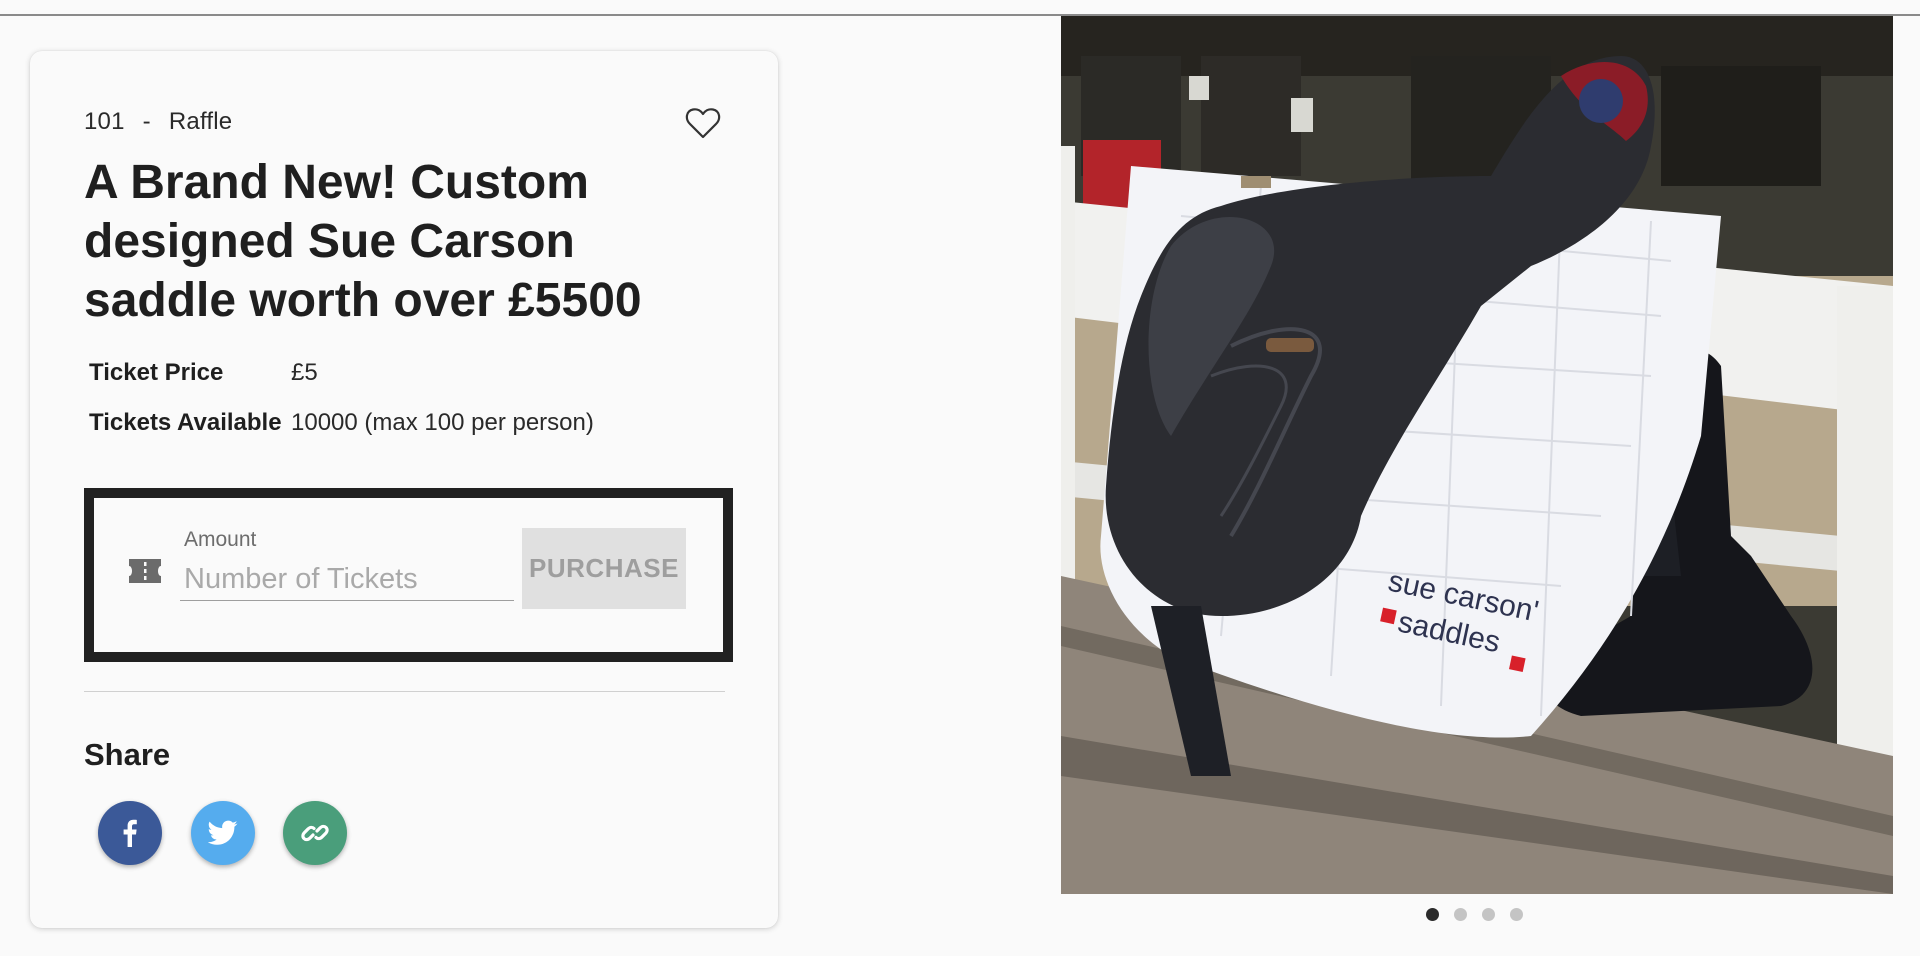 This screenshot has width=1920, height=956. Describe the element at coordinates (304, 372) in the screenshot. I see `ticket-price-value: £5` at that location.